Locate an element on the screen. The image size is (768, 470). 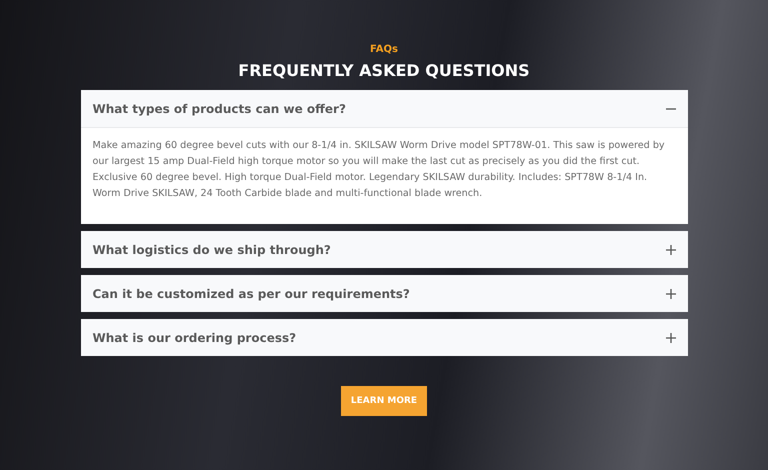
faq-header: What is our ordering process? is located at coordinates (384, 337).